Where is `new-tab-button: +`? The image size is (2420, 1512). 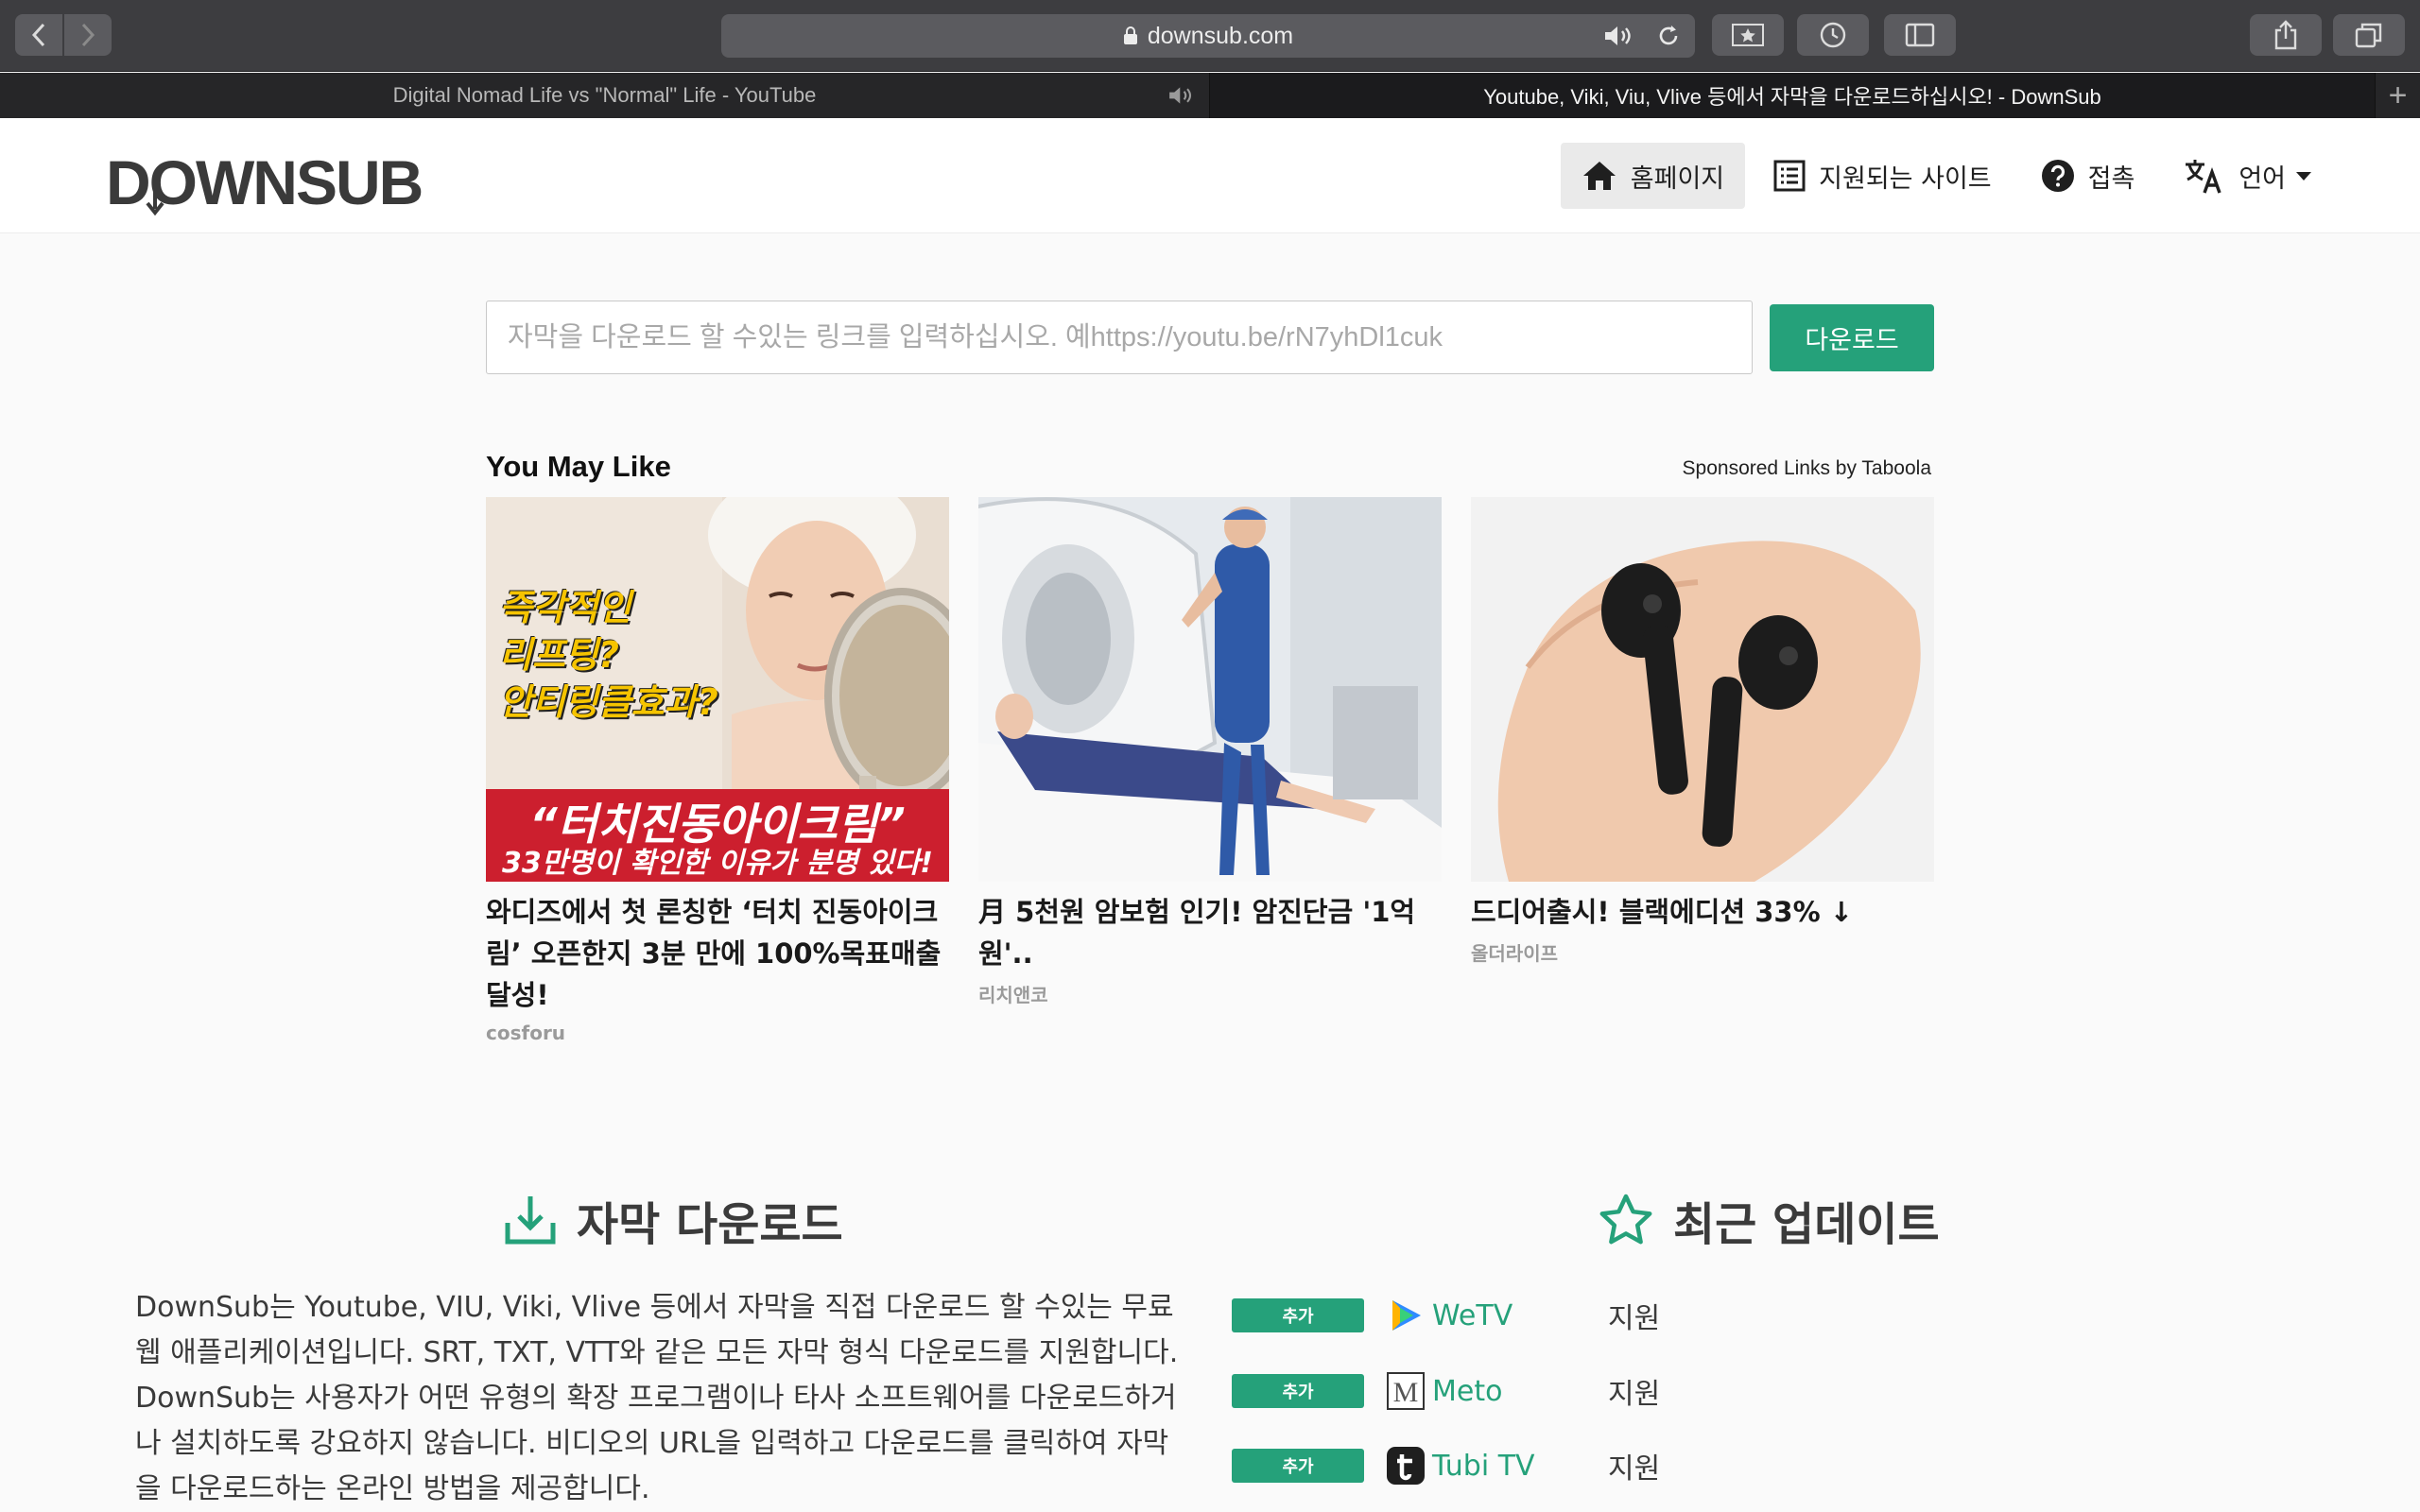
new-tab-button: + is located at coordinates (2397, 95).